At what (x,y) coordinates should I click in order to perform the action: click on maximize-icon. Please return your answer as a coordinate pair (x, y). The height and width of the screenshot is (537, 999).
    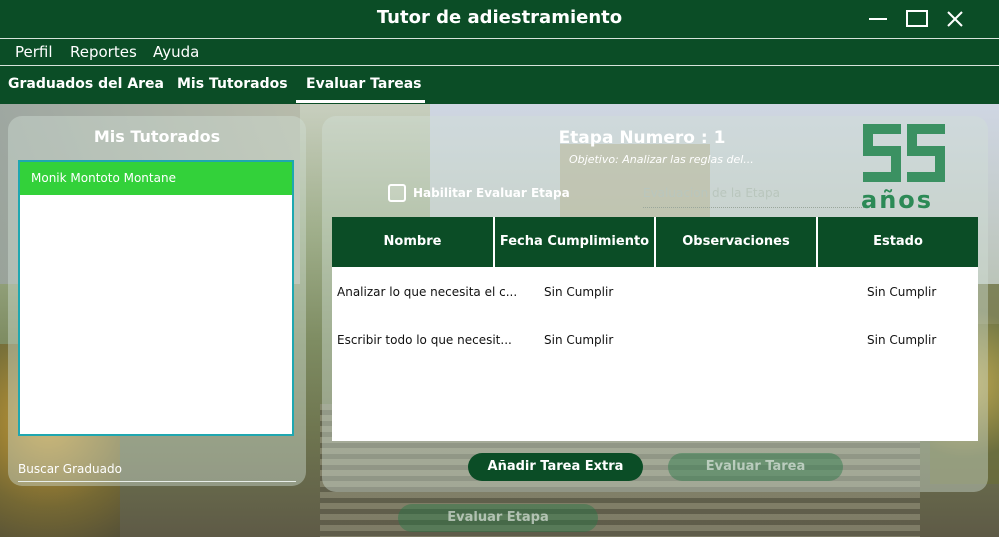
    Looking at the image, I should click on (917, 18).